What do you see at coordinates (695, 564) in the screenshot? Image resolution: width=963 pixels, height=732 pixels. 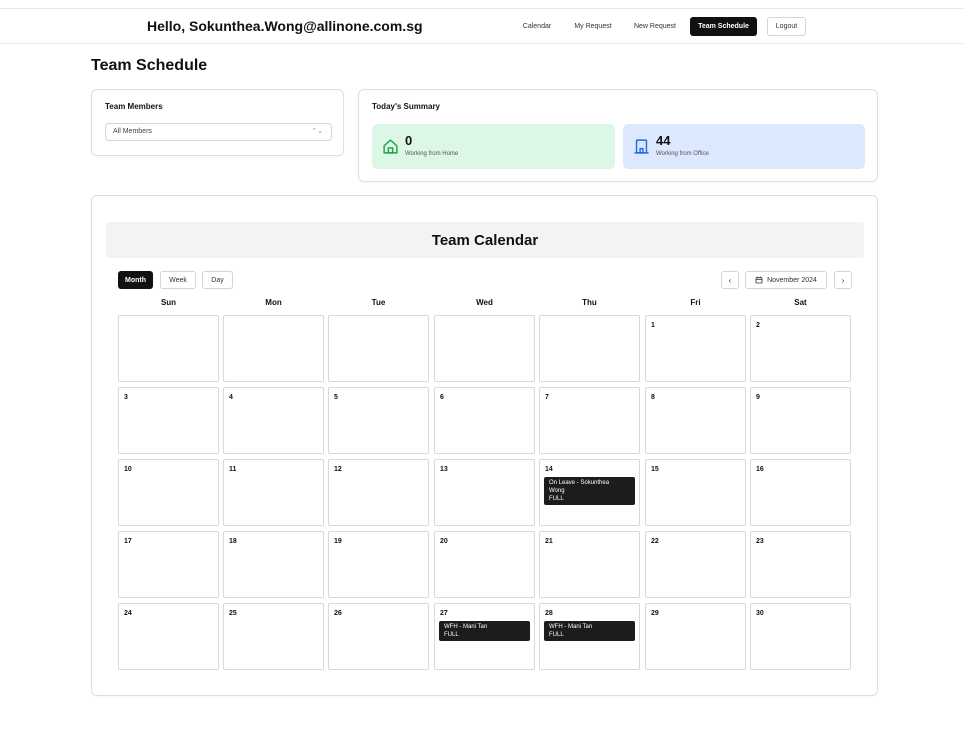 I see `calendar-day-cell: 22` at bounding box center [695, 564].